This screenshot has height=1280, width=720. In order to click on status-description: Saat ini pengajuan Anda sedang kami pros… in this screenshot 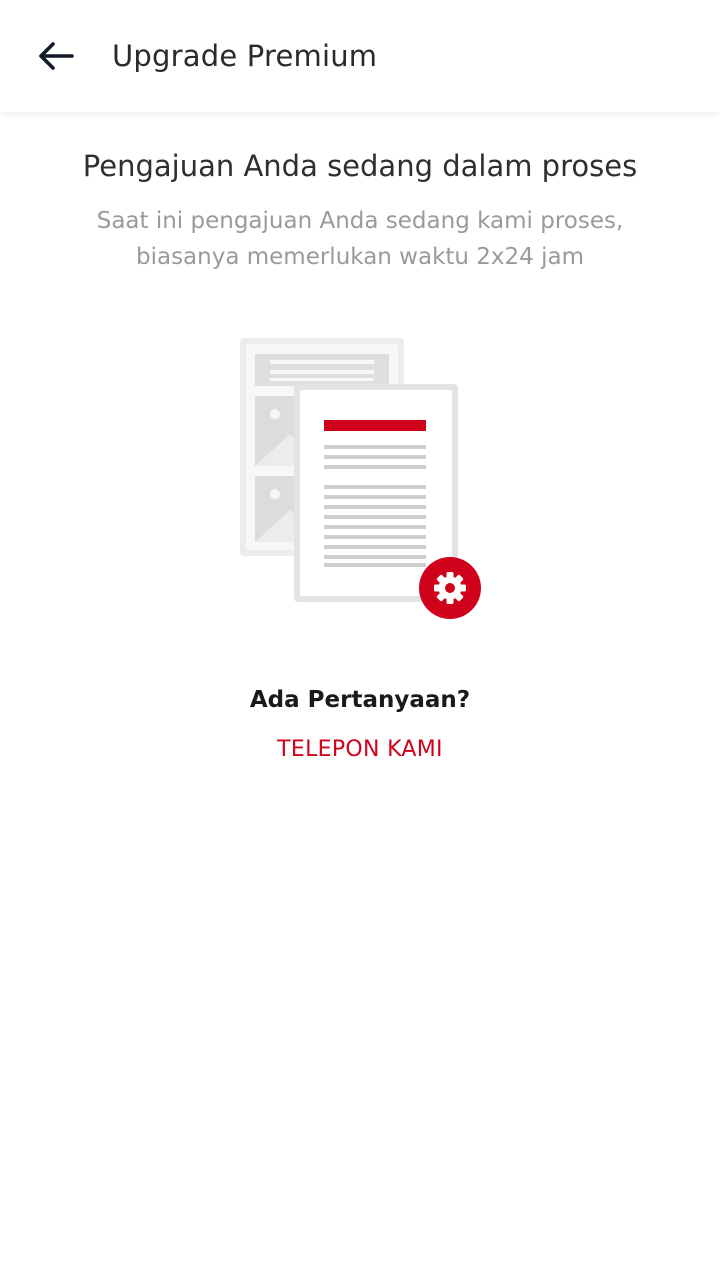, I will do `click(360, 239)`.